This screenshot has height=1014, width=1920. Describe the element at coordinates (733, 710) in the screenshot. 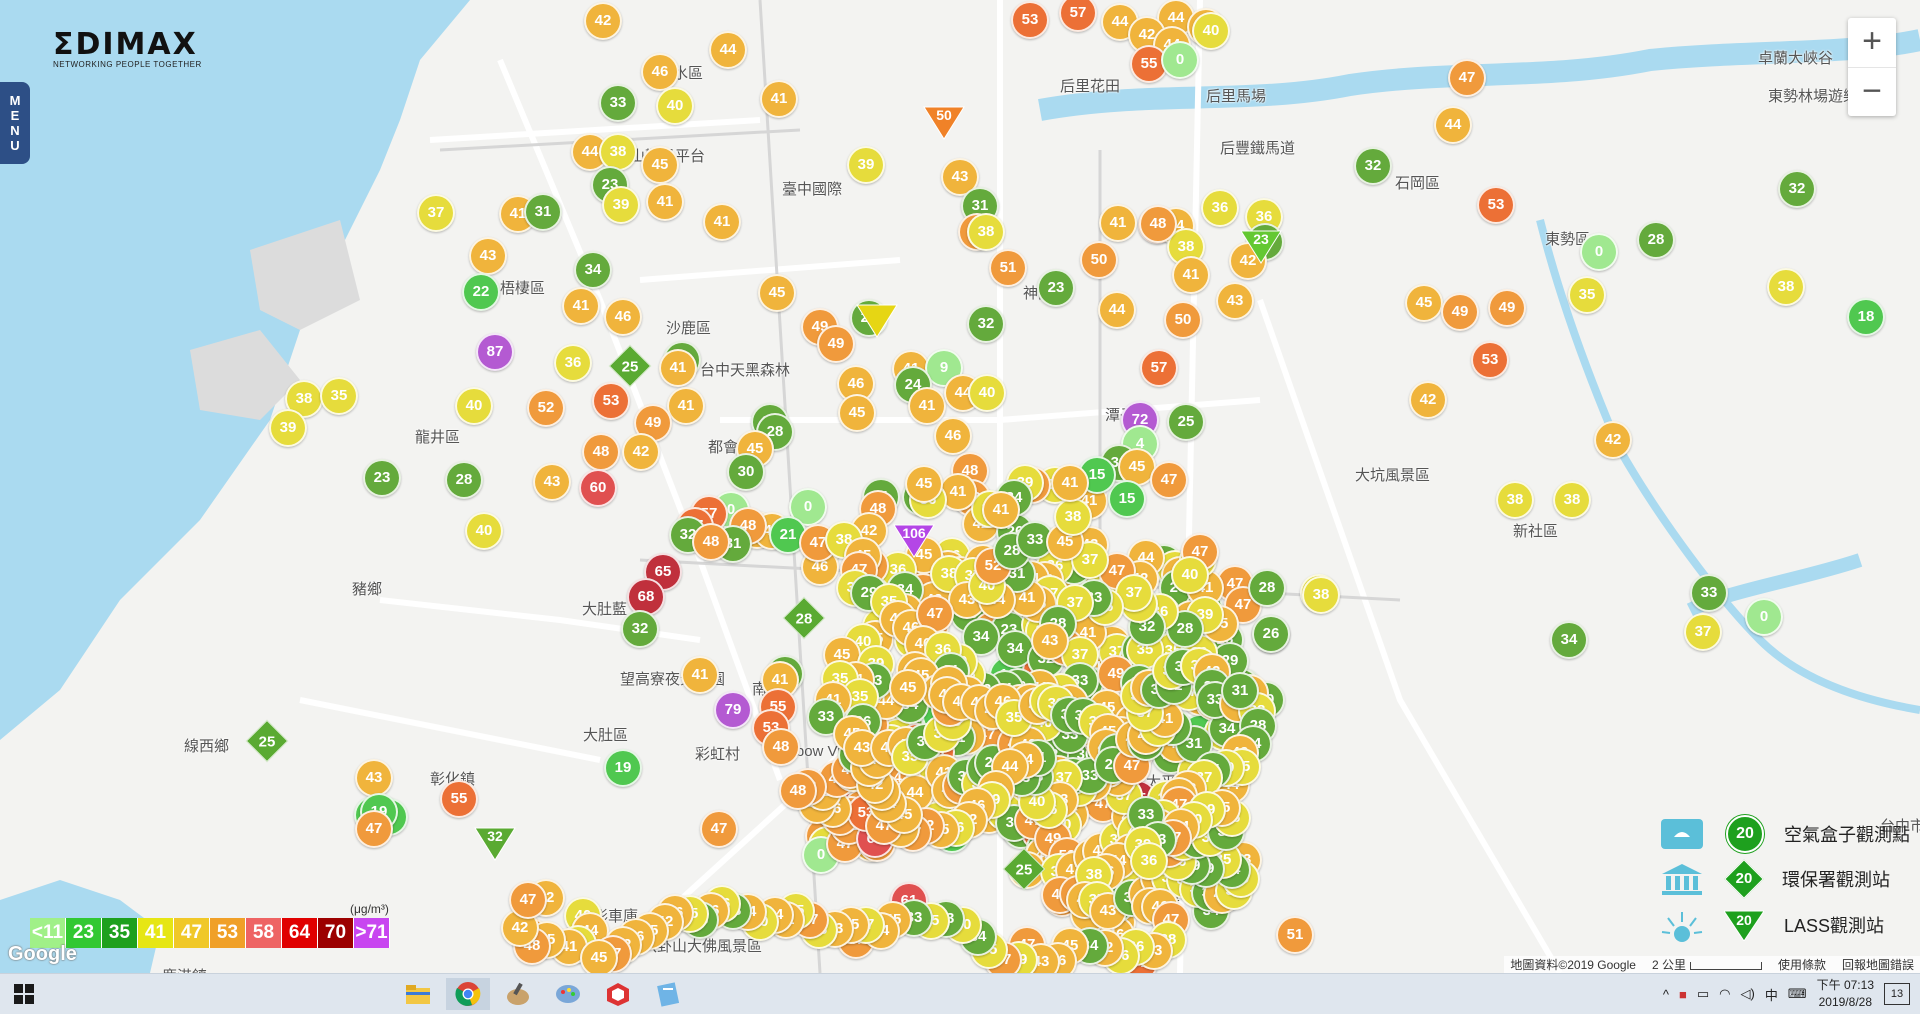

I see `airbox-station-marker: 79` at that location.